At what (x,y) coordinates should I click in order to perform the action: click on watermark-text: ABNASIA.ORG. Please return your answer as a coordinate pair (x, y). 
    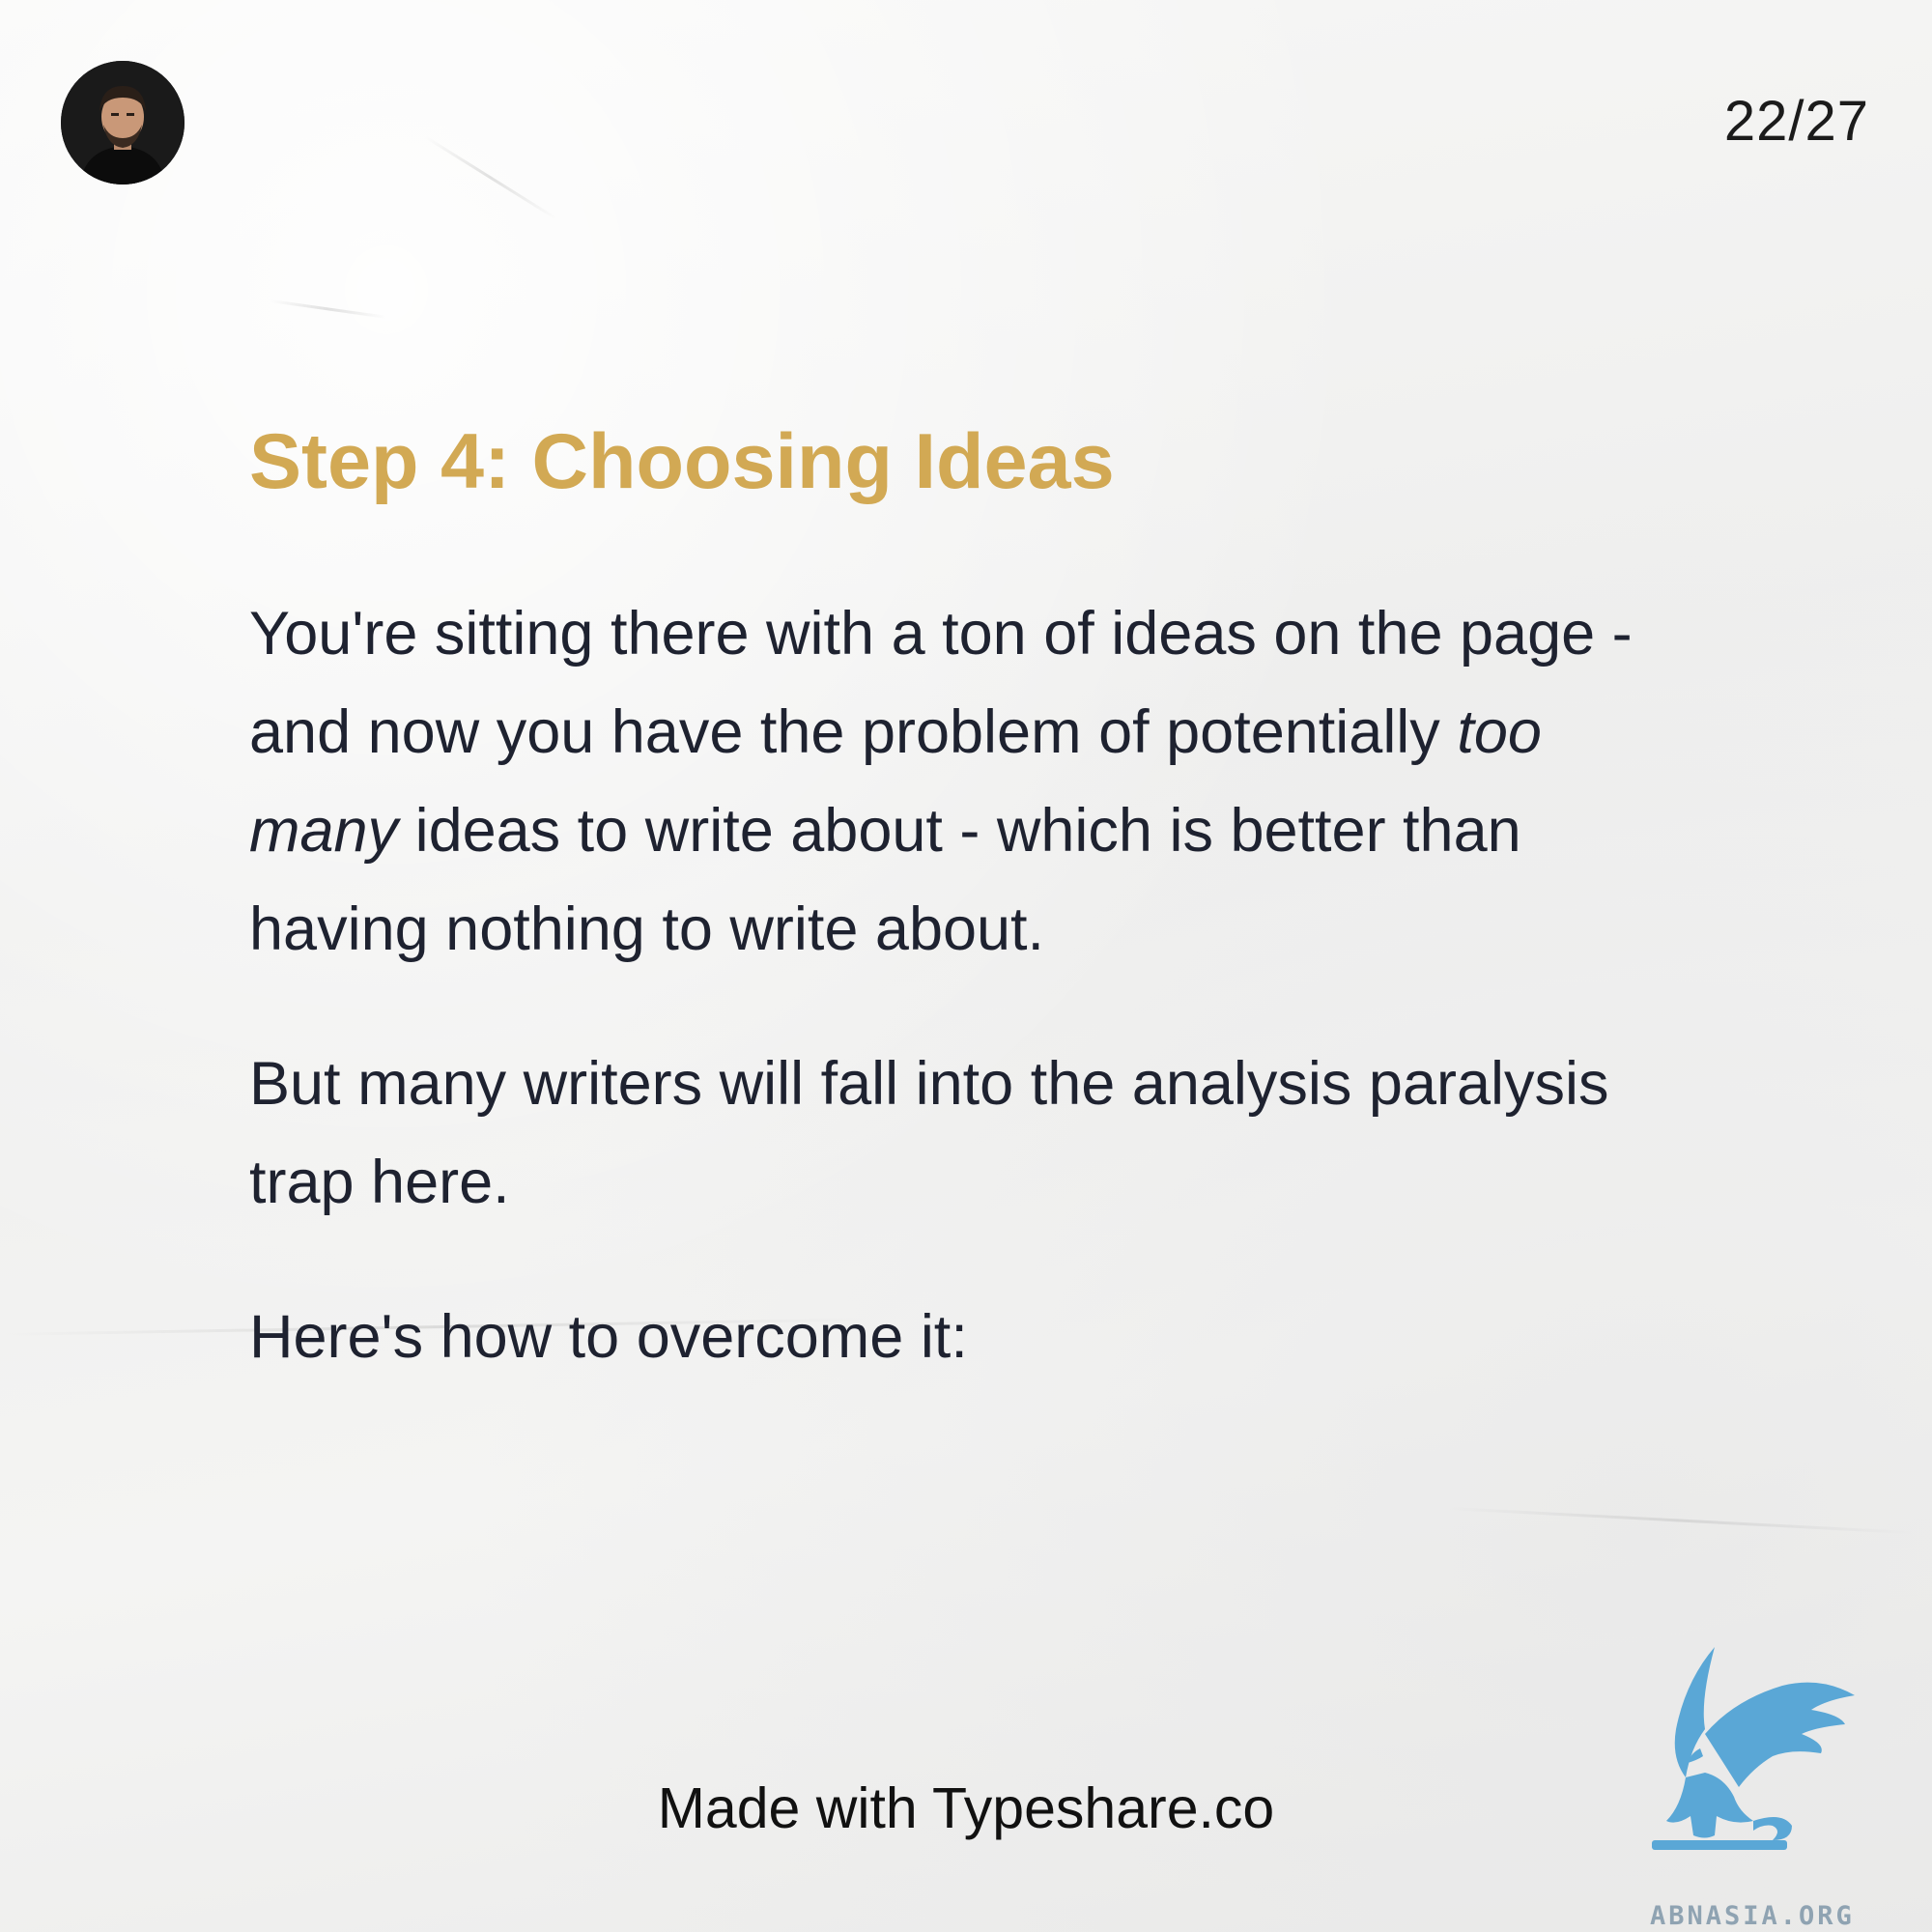
    Looking at the image, I should click on (1752, 1916).